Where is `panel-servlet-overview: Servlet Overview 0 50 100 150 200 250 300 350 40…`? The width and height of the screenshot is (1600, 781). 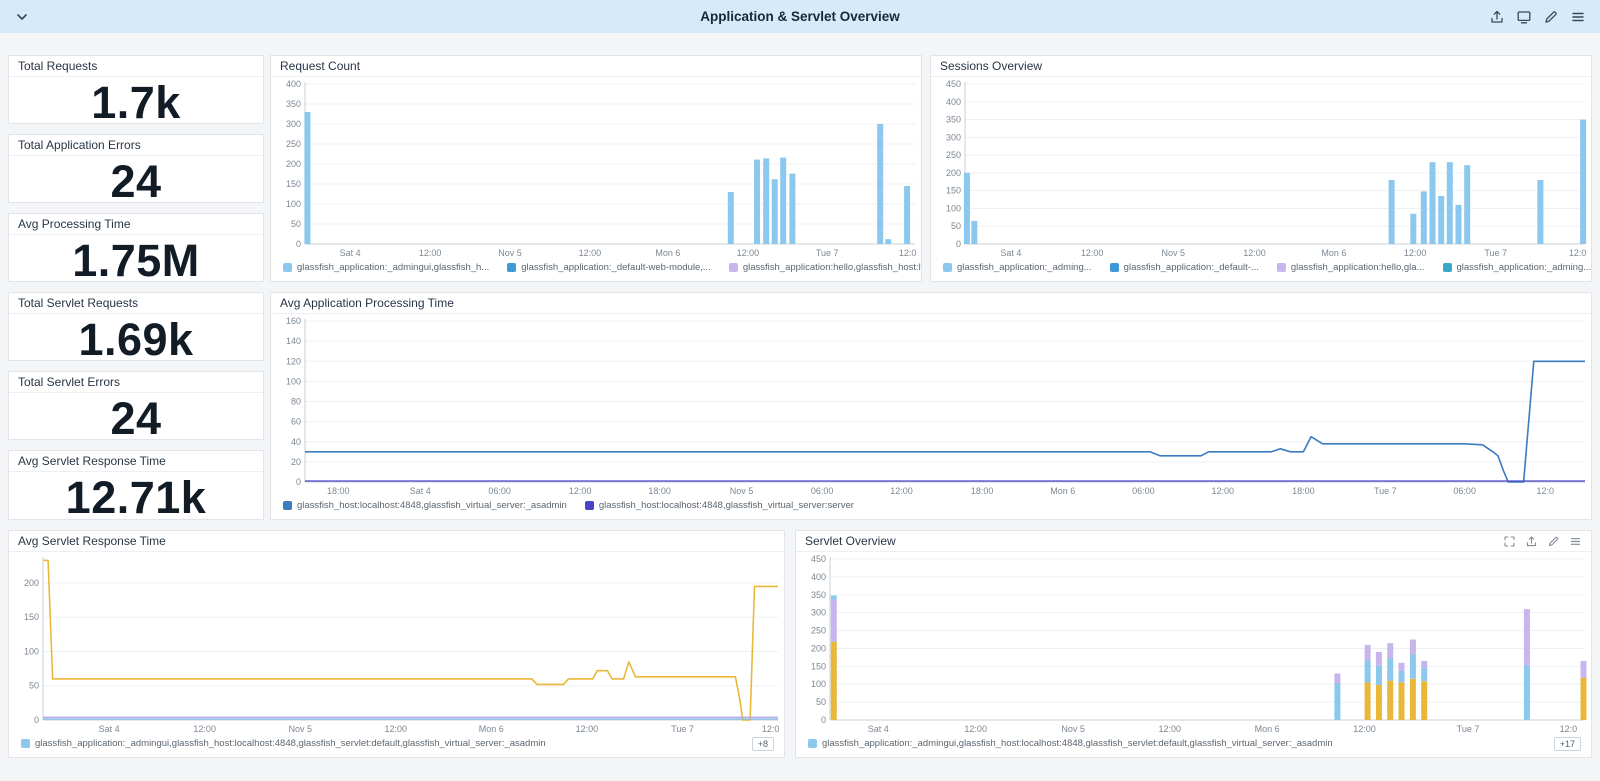
panel-servlet-overview: Servlet Overview 0 50 100 150 200 250 300 350 40… is located at coordinates (1193, 644).